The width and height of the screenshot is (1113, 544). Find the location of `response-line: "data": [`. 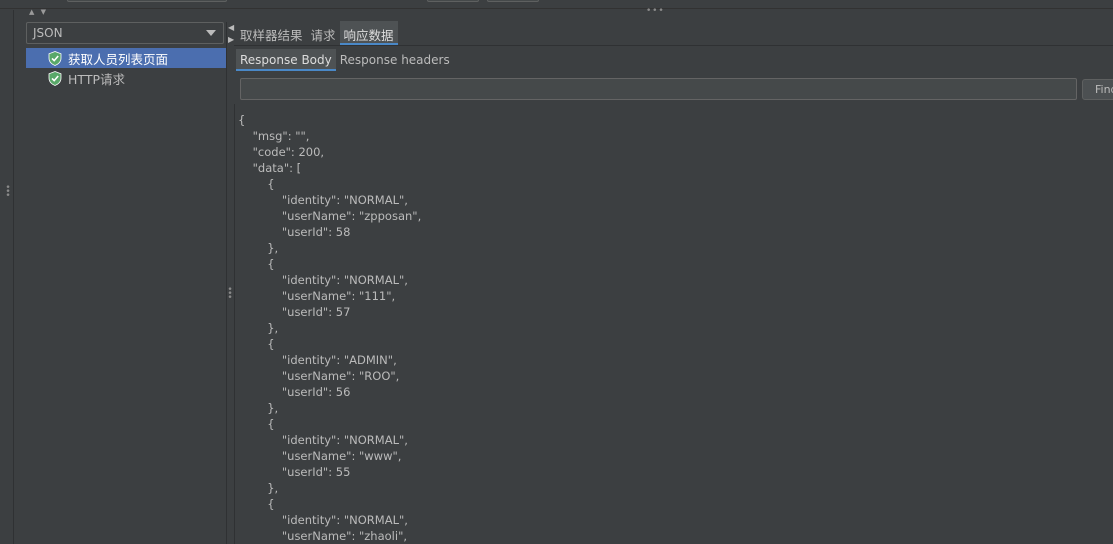

response-line: "data": [ is located at coordinates (270, 168).